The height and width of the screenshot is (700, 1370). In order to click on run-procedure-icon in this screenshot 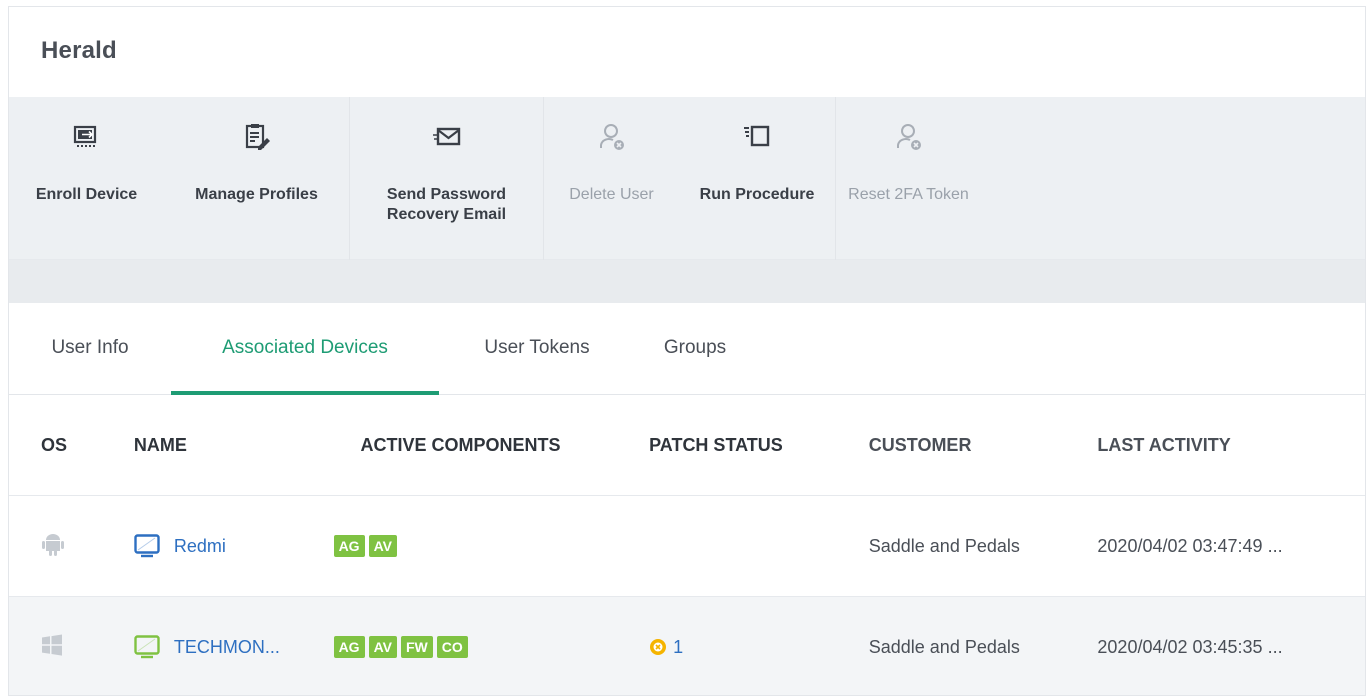, I will do `click(757, 136)`.